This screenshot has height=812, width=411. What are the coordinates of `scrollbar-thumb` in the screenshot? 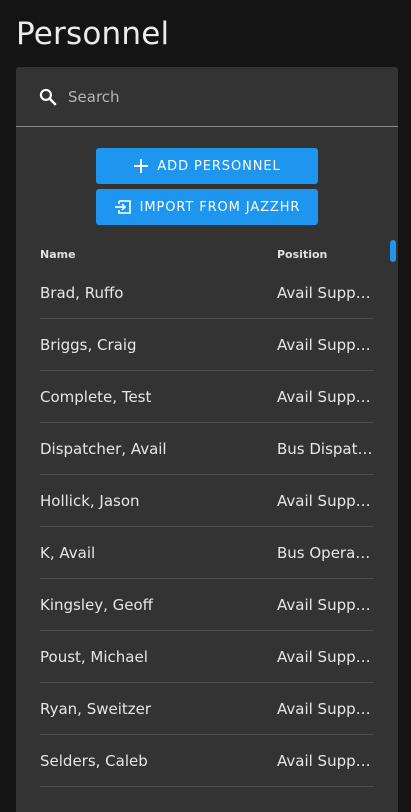 It's located at (393, 251).